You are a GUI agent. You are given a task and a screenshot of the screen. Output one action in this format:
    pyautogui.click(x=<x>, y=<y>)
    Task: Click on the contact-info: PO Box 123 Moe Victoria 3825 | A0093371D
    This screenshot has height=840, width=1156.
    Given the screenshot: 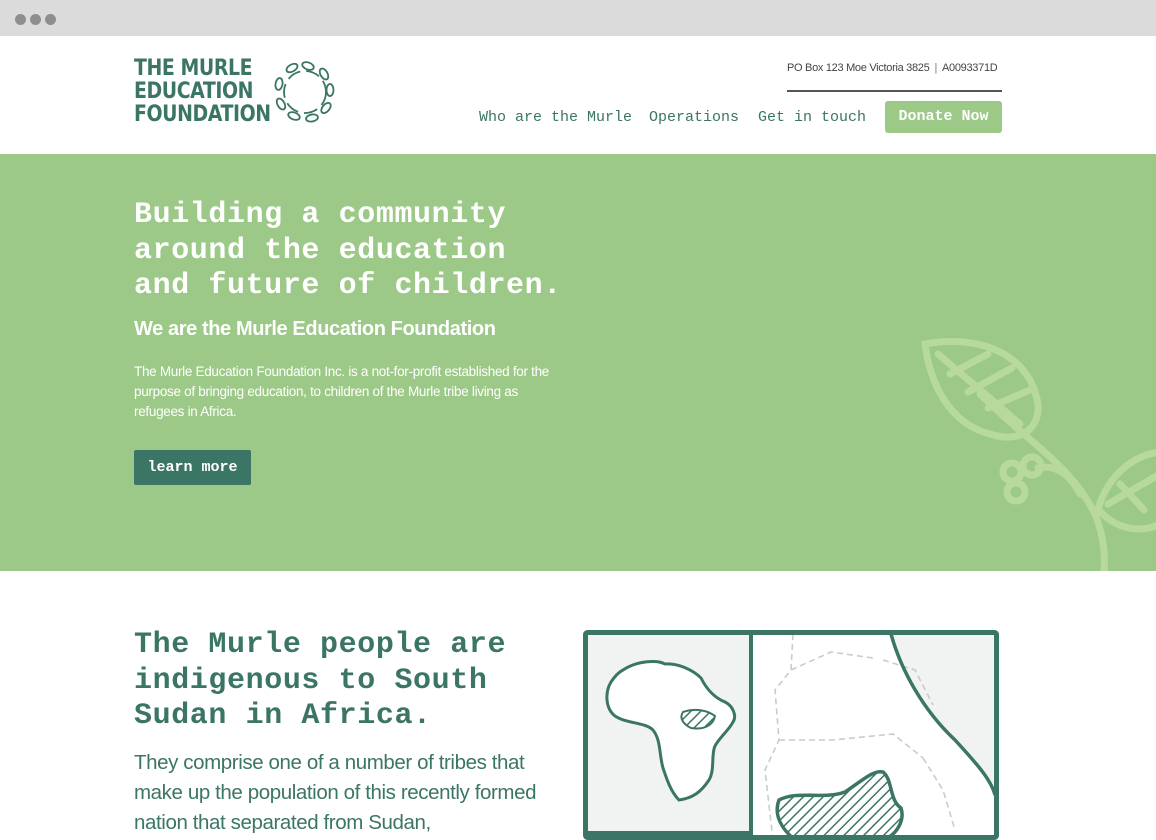 What is the action you would take?
    pyautogui.click(x=894, y=77)
    